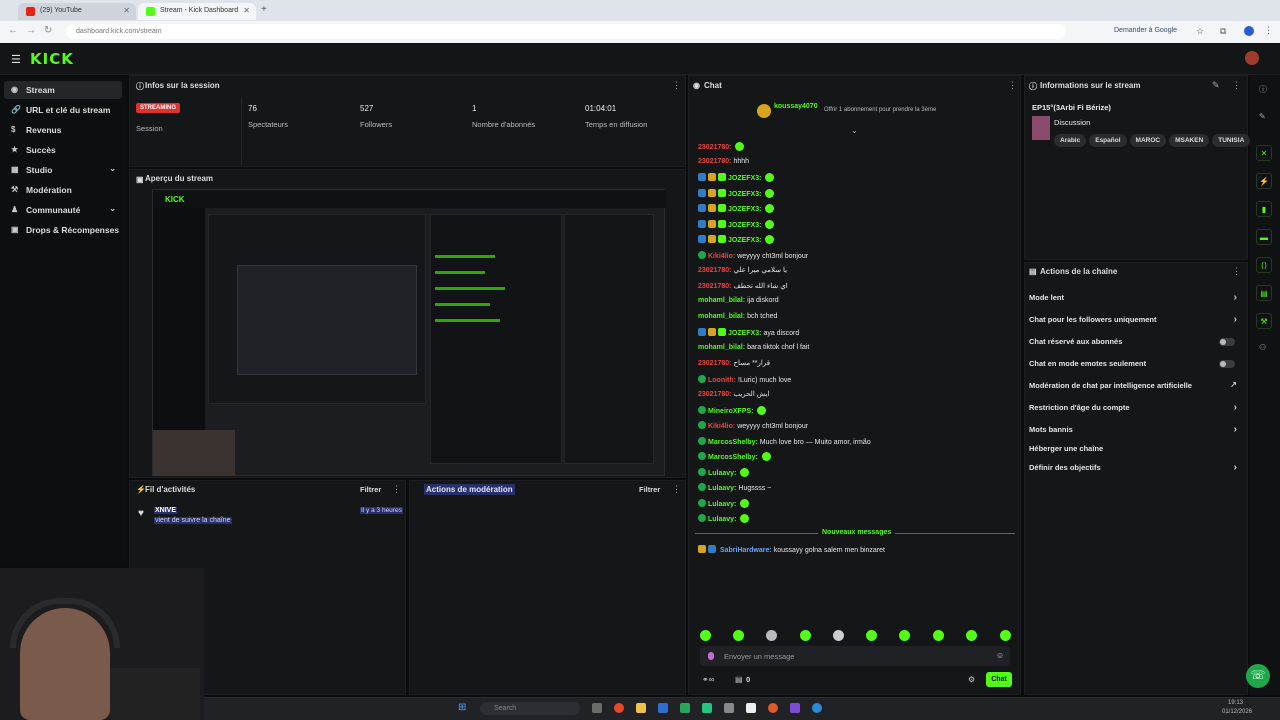 The height and width of the screenshot is (720, 1280). What do you see at coordinates (1145, 30) in the screenshot?
I see `translate-button: Demander à Google` at bounding box center [1145, 30].